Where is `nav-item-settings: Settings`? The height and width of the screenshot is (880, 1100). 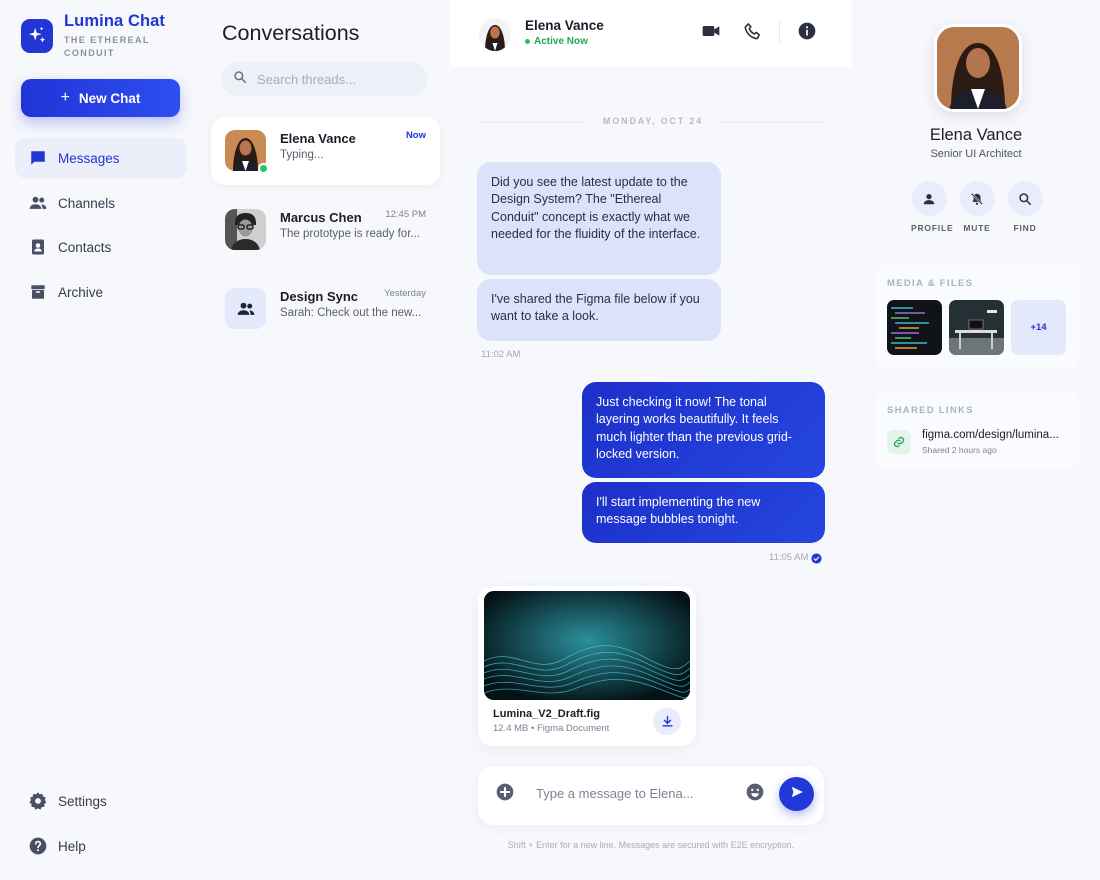
nav-item-settings: Settings is located at coordinates (101, 801).